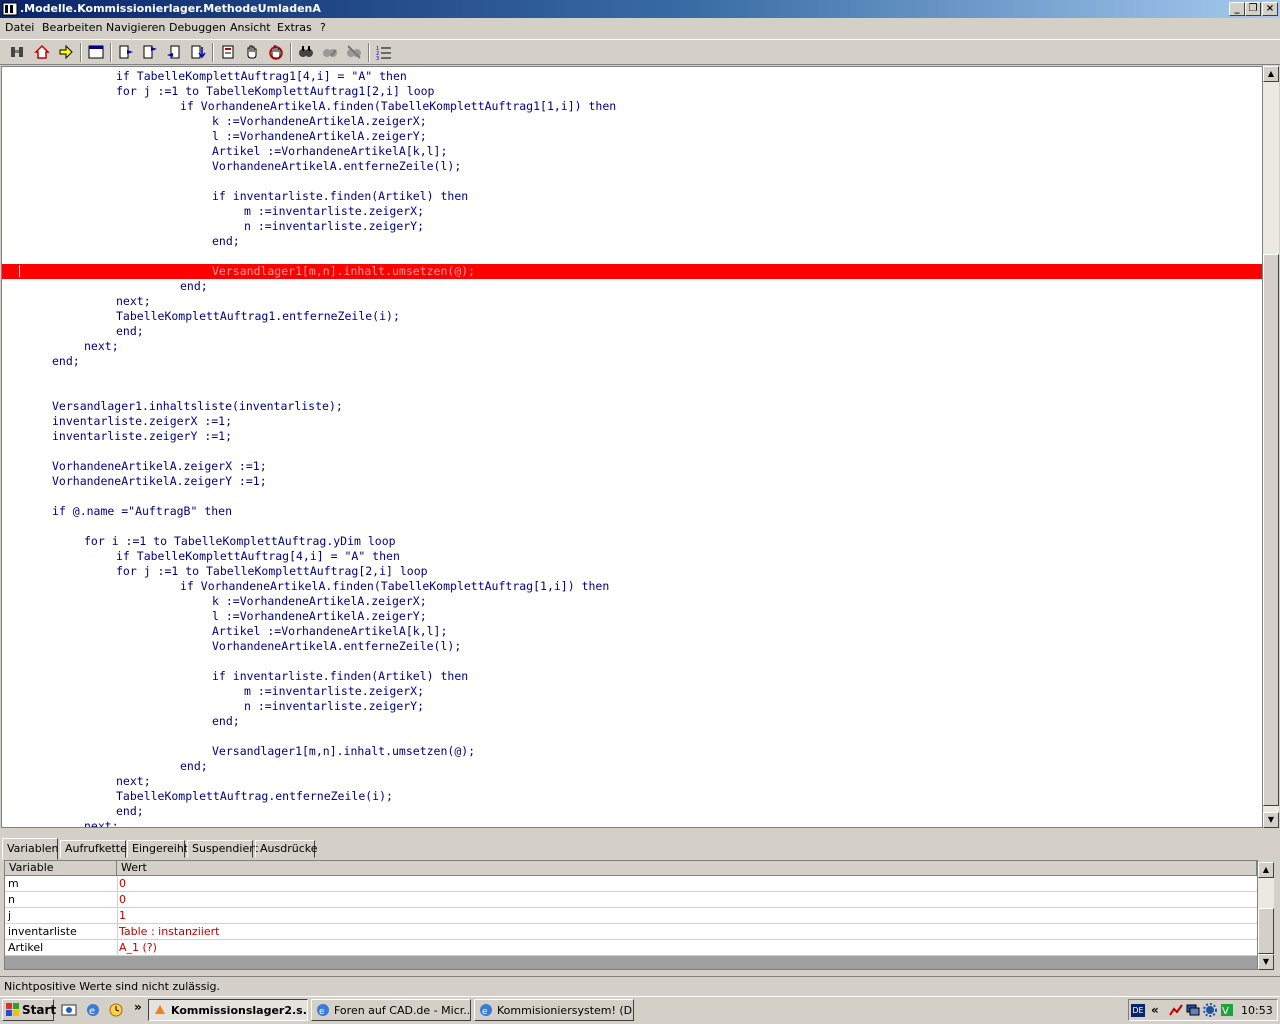 The image size is (1280, 1024). I want to click on tab-variablen: Variablen, so click(30, 849).